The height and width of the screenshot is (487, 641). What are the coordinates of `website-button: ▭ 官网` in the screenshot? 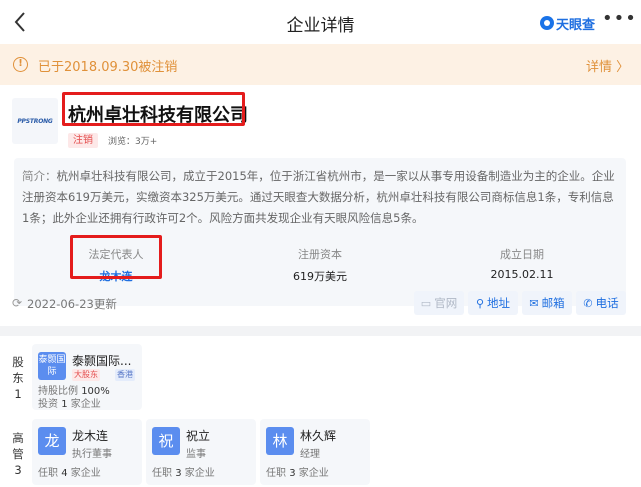 It's located at (439, 303).